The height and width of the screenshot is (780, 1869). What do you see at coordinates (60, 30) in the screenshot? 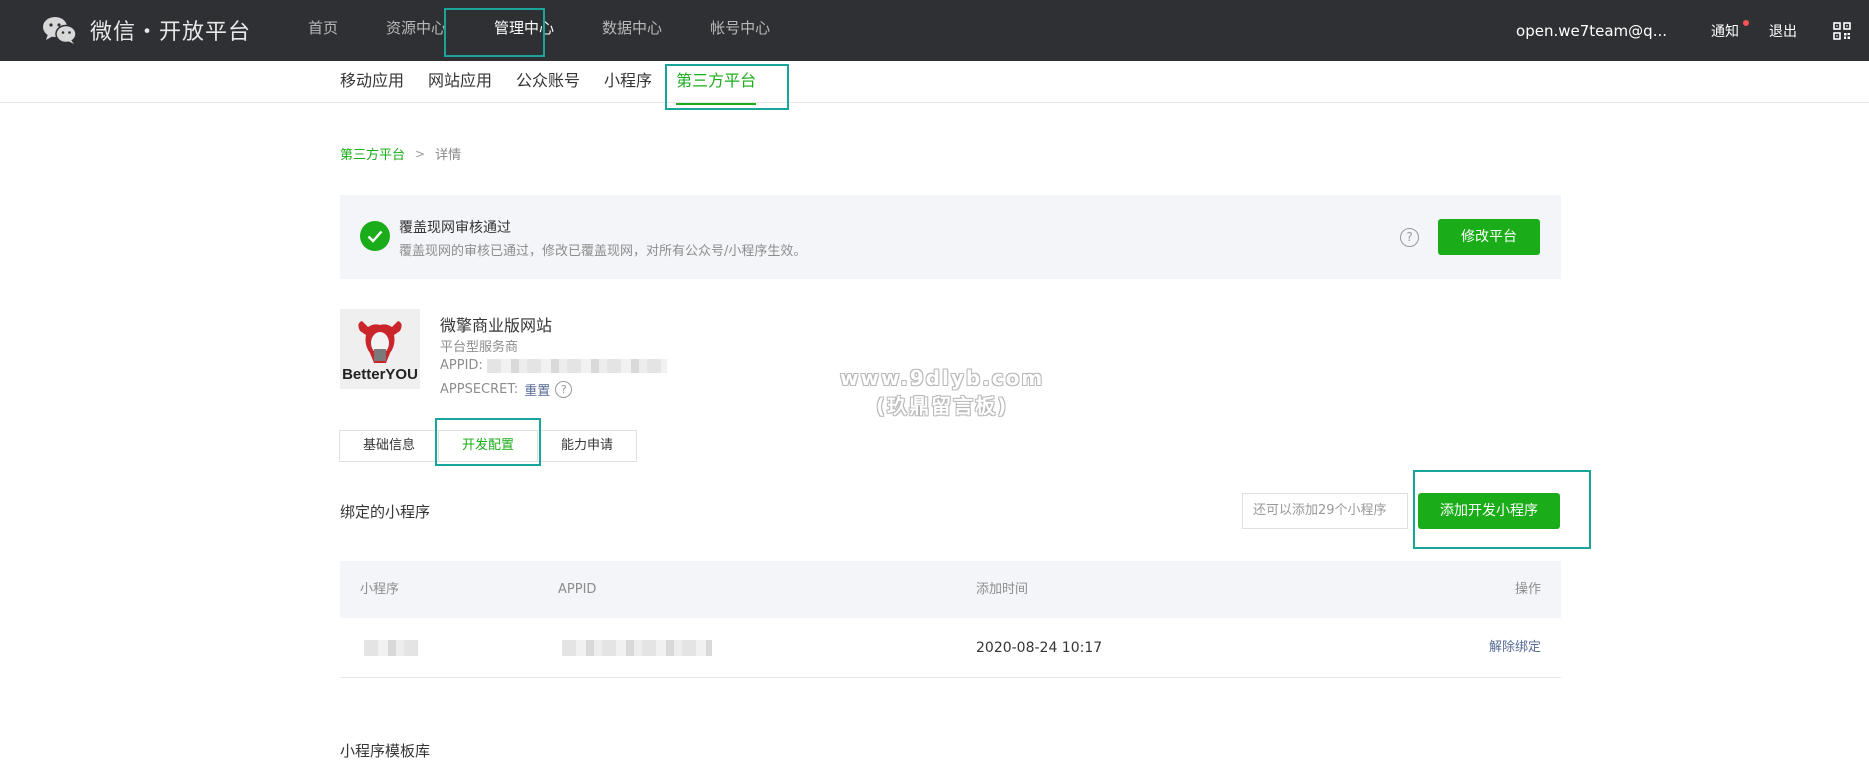
I see `wechat-logo-icon` at bounding box center [60, 30].